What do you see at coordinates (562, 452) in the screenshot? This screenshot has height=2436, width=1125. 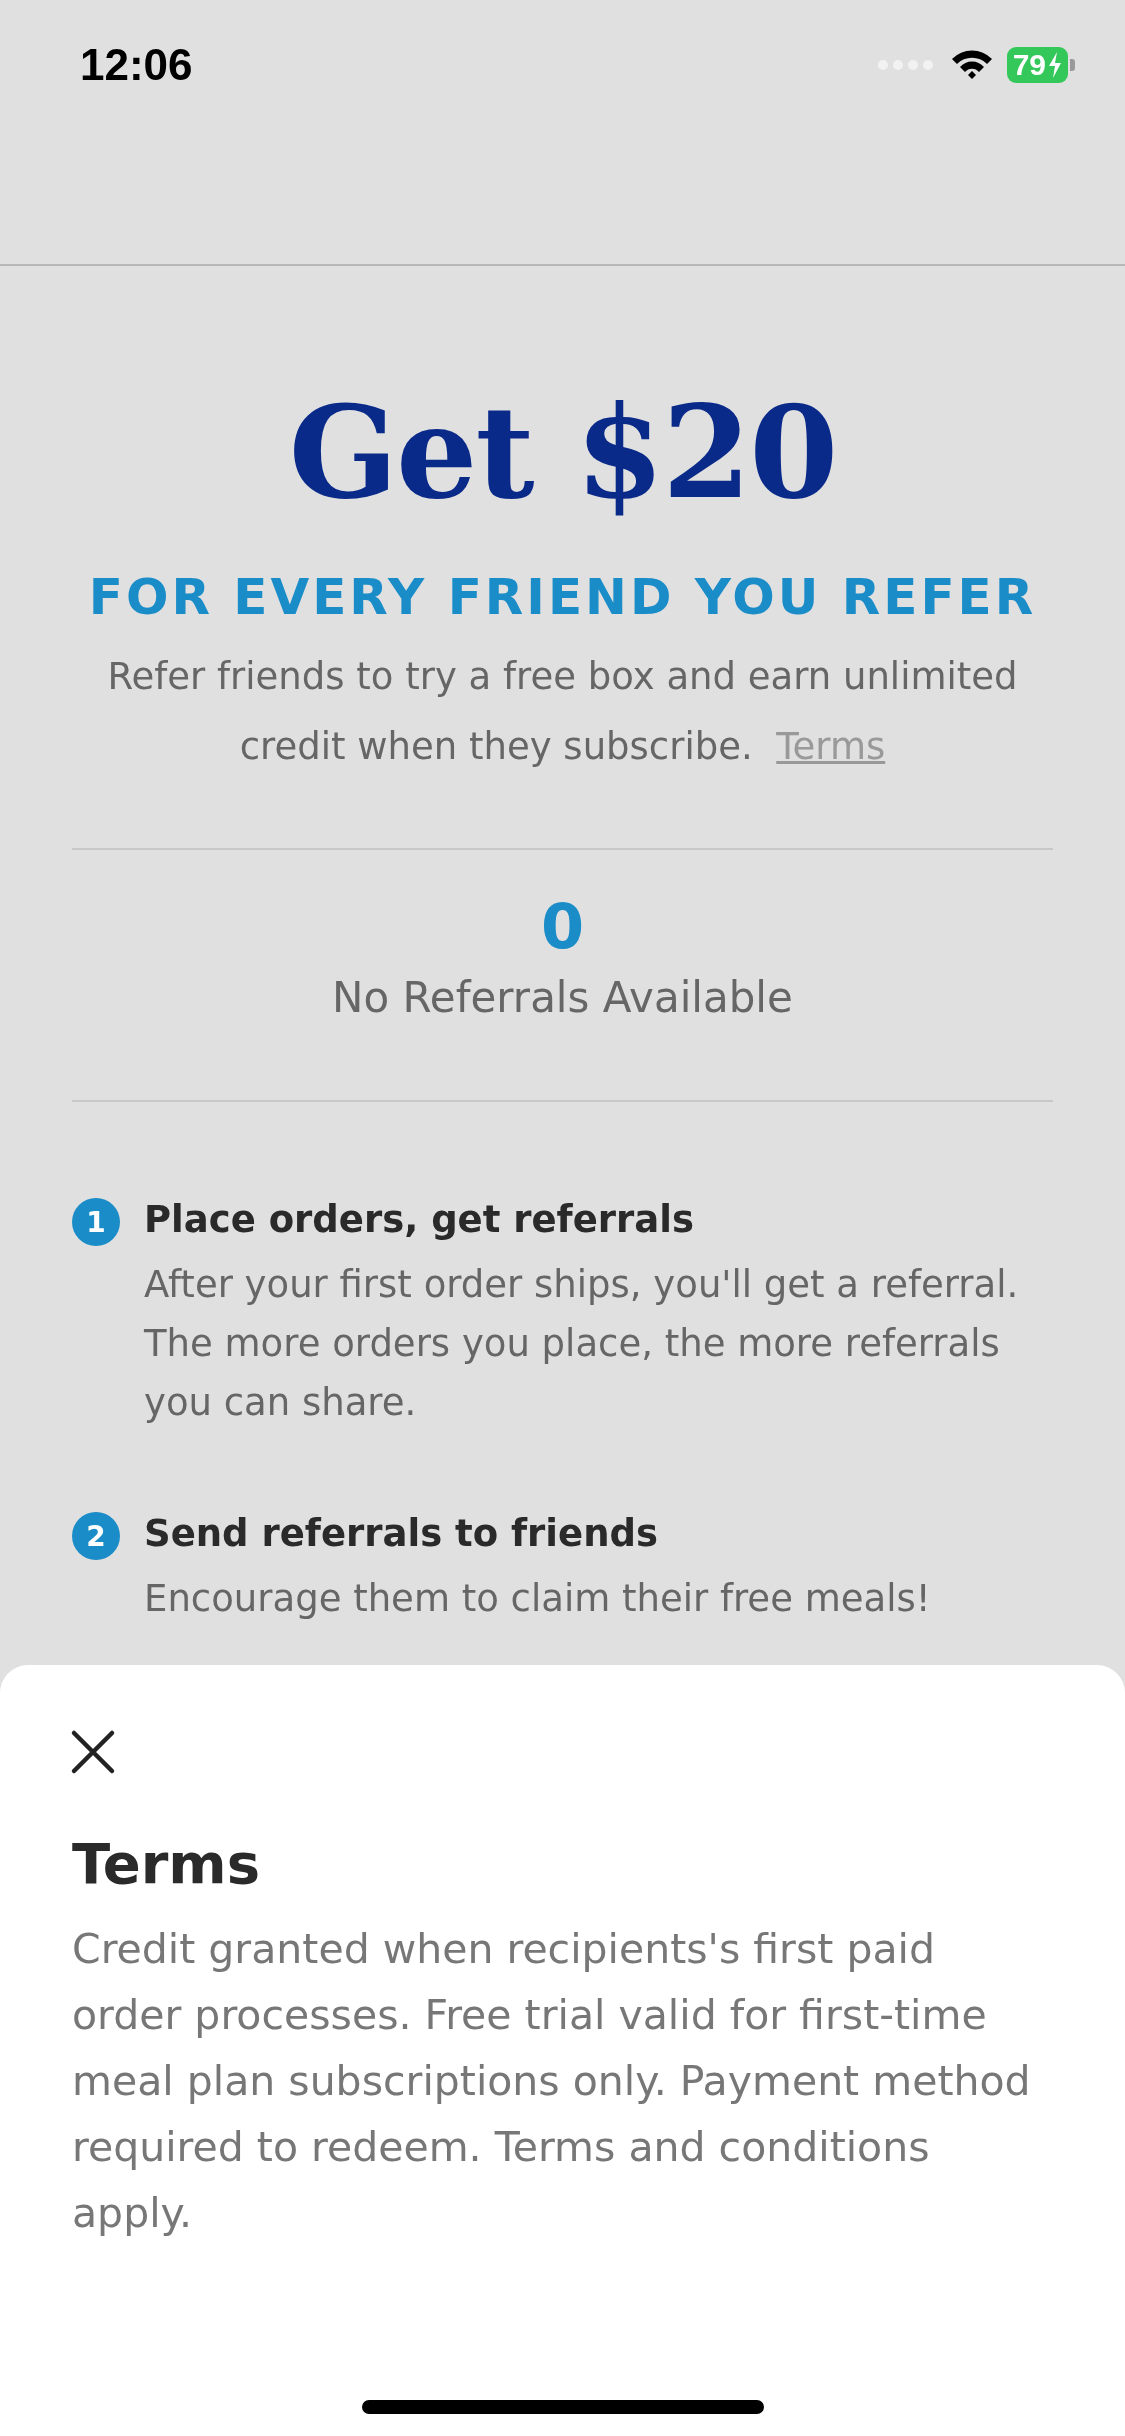 I see `promo-title: Get $20` at bounding box center [562, 452].